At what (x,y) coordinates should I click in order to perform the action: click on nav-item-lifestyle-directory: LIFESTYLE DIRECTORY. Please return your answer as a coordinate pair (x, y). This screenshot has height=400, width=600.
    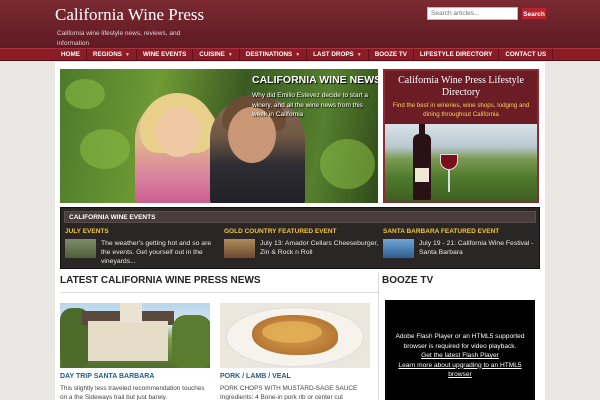
    Looking at the image, I should click on (457, 55).